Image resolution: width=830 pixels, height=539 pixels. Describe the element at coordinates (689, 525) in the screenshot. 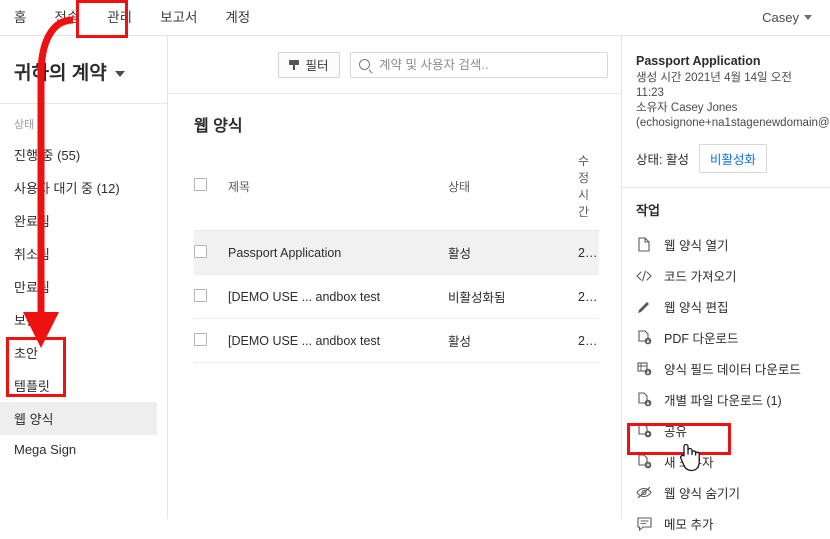

I see `action-label: 메모 추가` at that location.